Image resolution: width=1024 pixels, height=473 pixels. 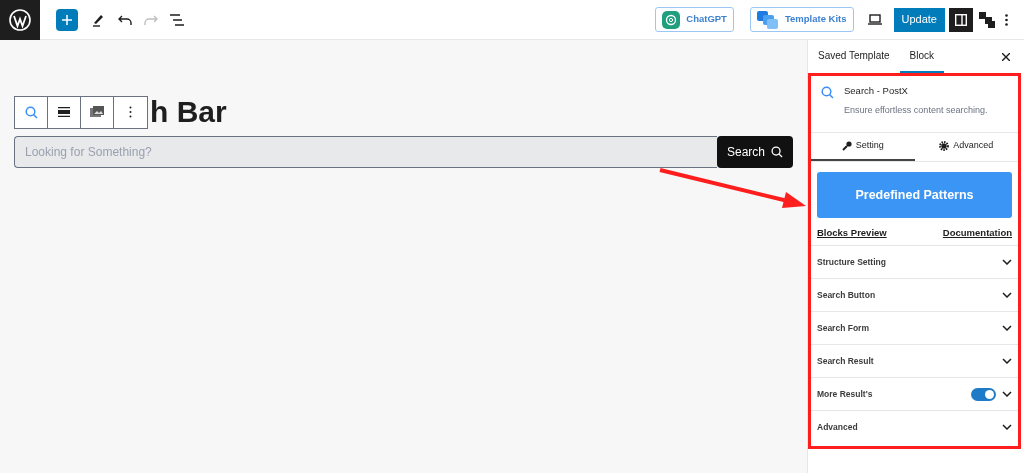 I want to click on blocks-icon, so click(x=987, y=19).